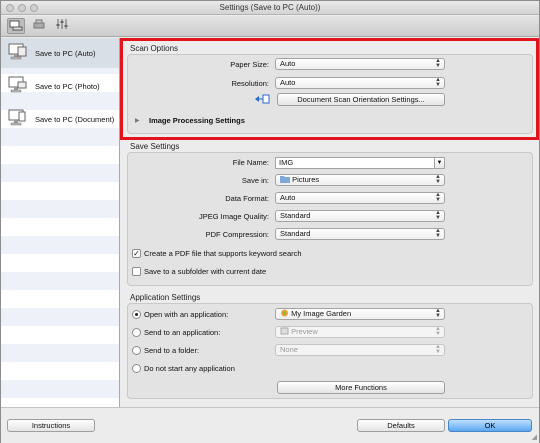 This screenshot has width=540, height=443. I want to click on resolution-label: Resolution:, so click(250, 83).